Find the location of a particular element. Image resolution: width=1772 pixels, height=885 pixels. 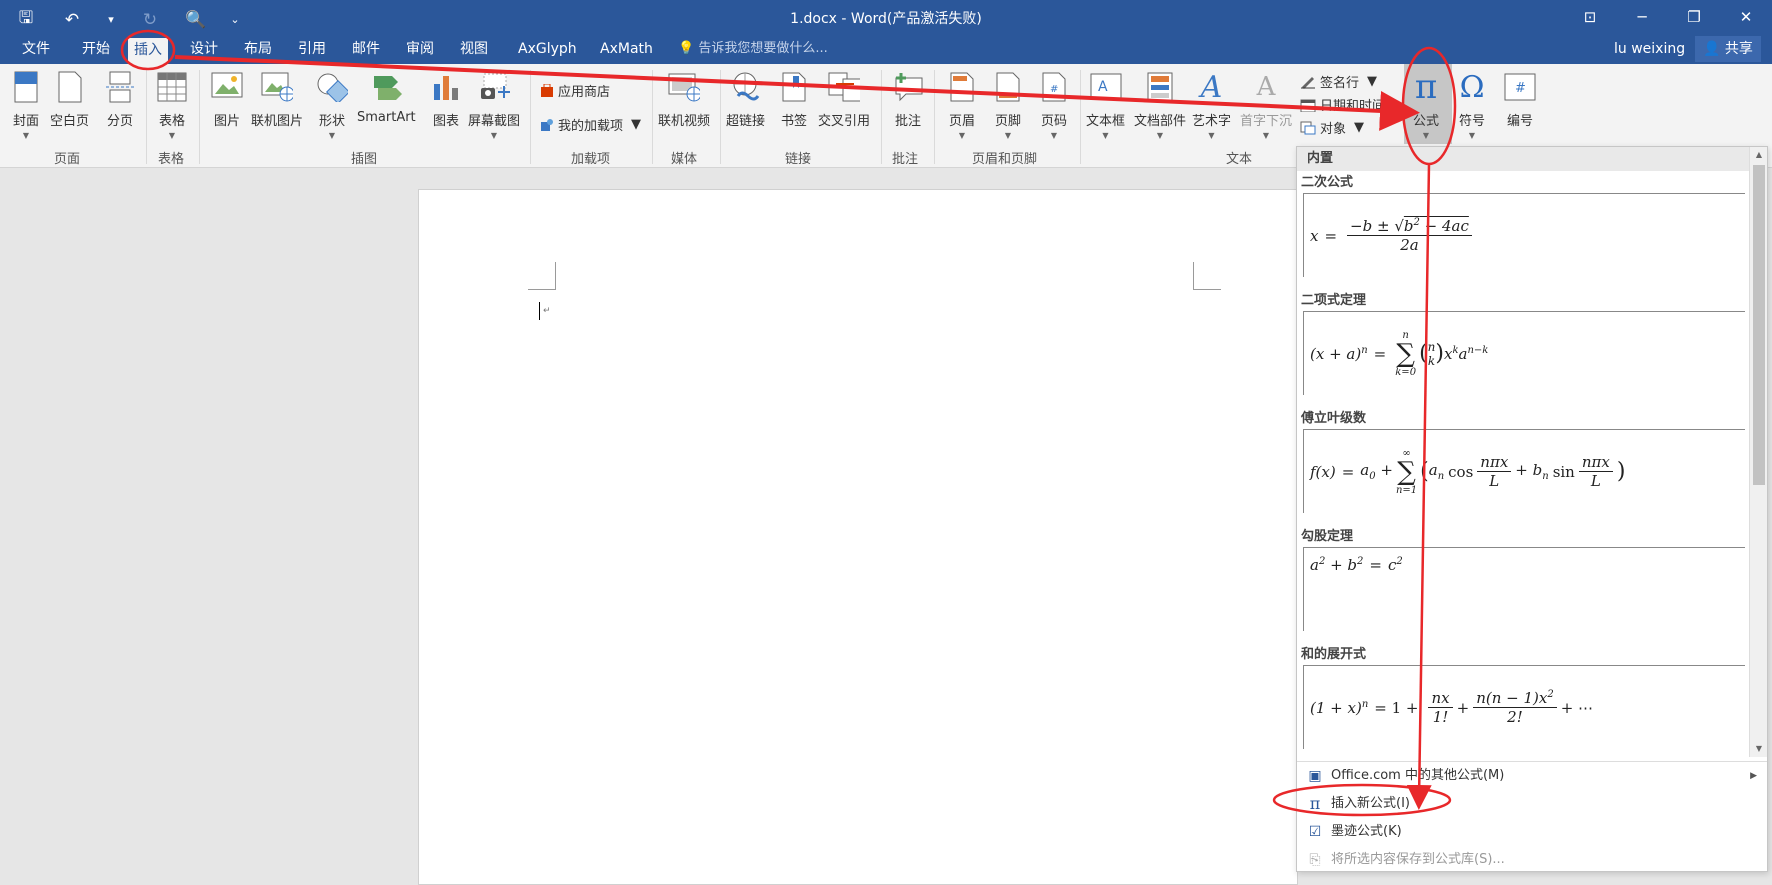

tab-view: 视图 is located at coordinates (474, 49).